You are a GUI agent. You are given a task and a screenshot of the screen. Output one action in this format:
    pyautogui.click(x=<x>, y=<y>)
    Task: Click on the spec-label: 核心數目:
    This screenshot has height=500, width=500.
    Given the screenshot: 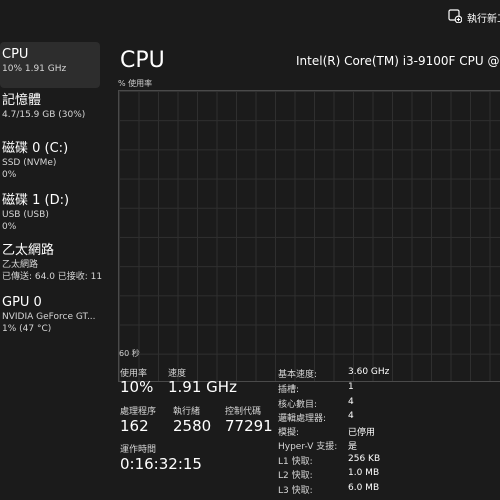 What is the action you would take?
    pyautogui.click(x=298, y=405)
    